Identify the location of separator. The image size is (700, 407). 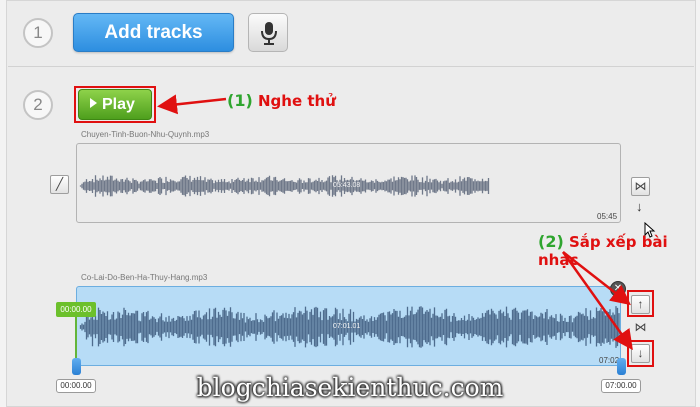
(351, 66).